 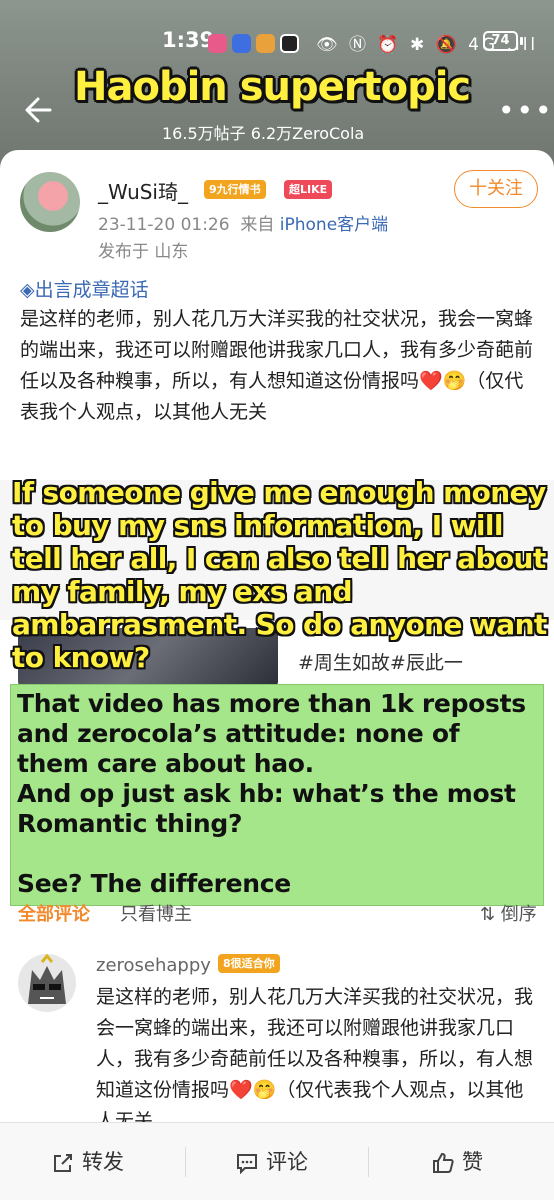 What do you see at coordinates (235, 189) in the screenshot?
I see `fan-level-badge: 9九行情书` at bounding box center [235, 189].